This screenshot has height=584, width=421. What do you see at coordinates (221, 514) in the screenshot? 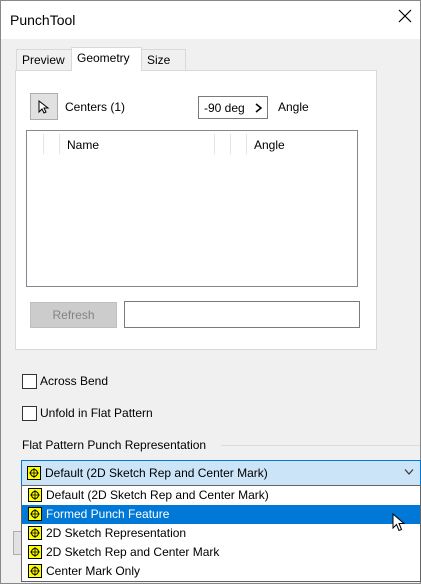
I see `dropdown-option-formed-punch: Formed Punch Feature` at bounding box center [221, 514].